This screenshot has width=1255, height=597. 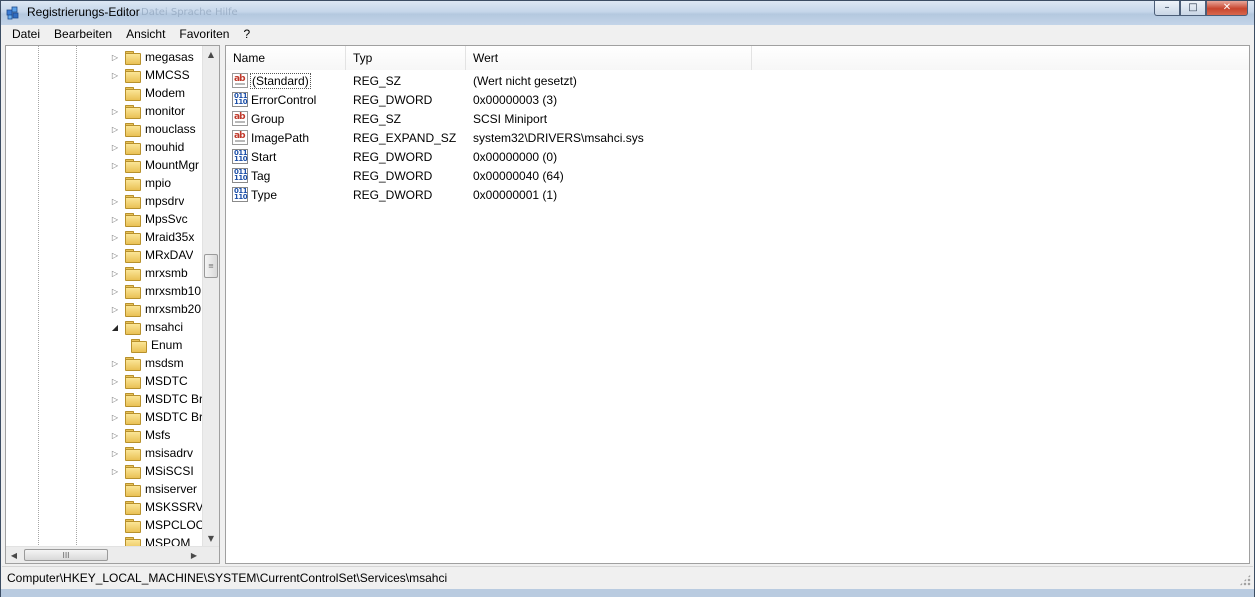 I want to click on value-row-start: 011 110 Start REG_DWORD 0x00000000 (0), so click(x=526, y=156).